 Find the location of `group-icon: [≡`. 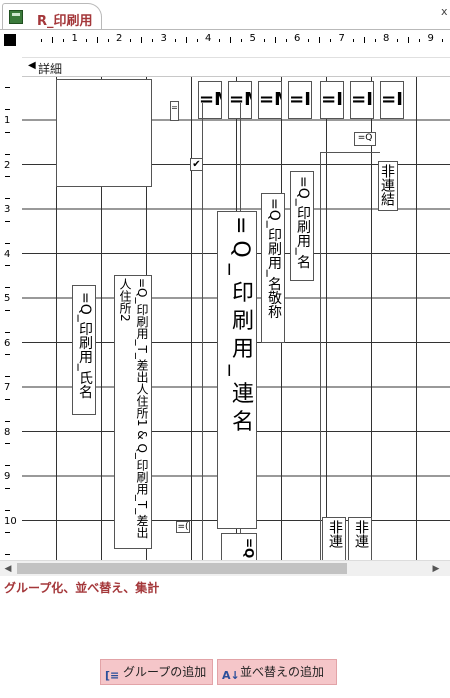

group-icon: [≡ is located at coordinates (112, 675).